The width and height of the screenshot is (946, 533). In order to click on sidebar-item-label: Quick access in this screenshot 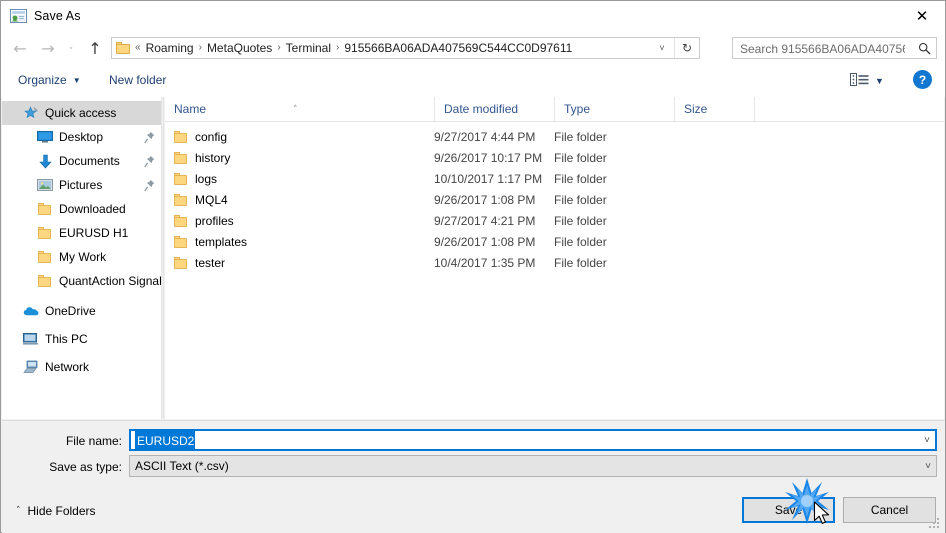, I will do `click(81, 113)`.